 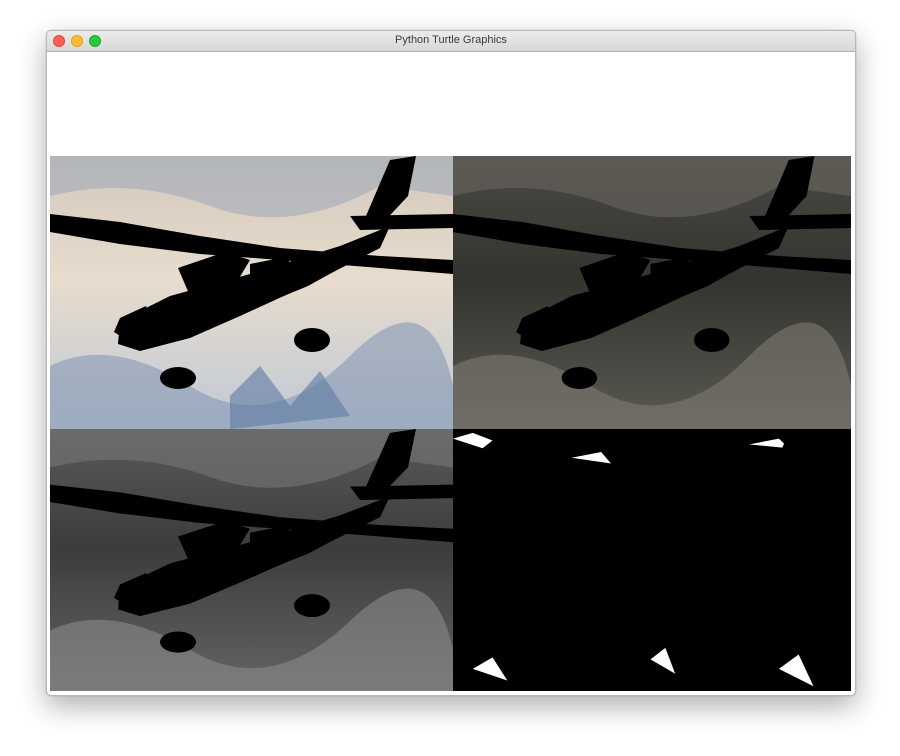 I want to click on title-bar: Python Turtle Graphics, so click(x=451, y=41).